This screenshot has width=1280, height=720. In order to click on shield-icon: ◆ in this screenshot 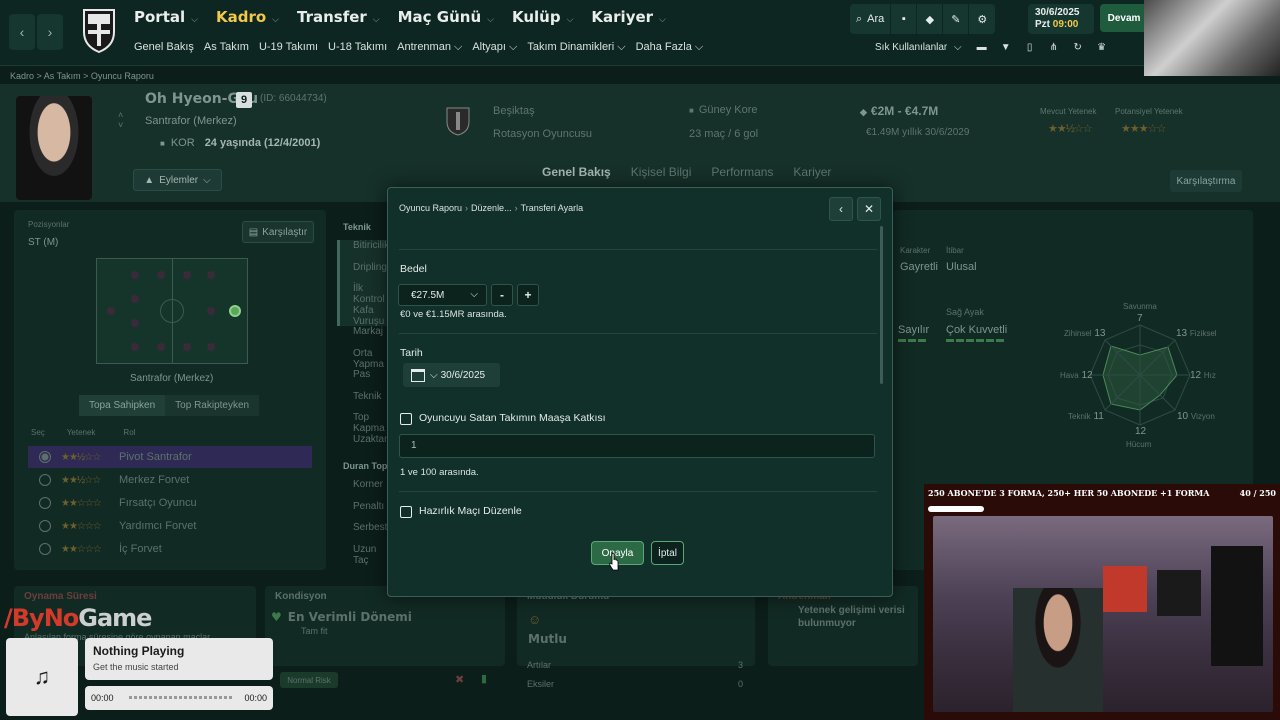, I will do `click(930, 19)`.